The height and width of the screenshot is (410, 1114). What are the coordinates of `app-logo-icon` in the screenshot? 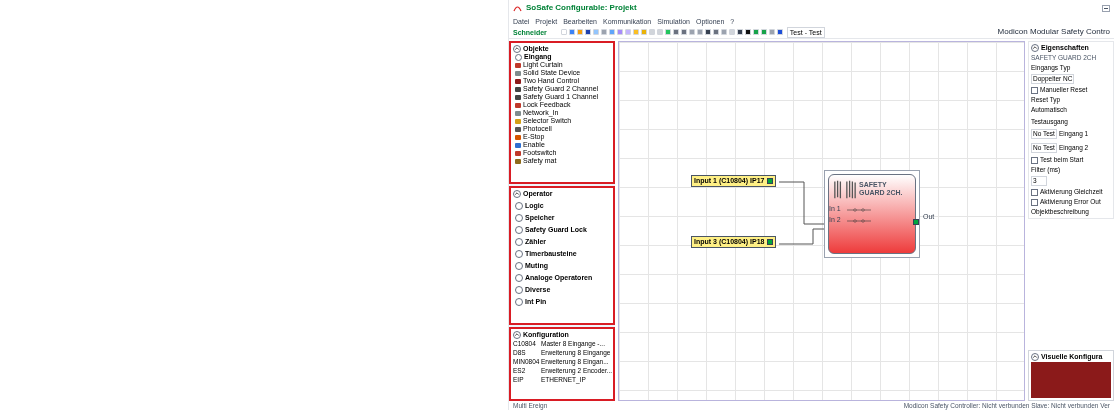 It's located at (517, 8).